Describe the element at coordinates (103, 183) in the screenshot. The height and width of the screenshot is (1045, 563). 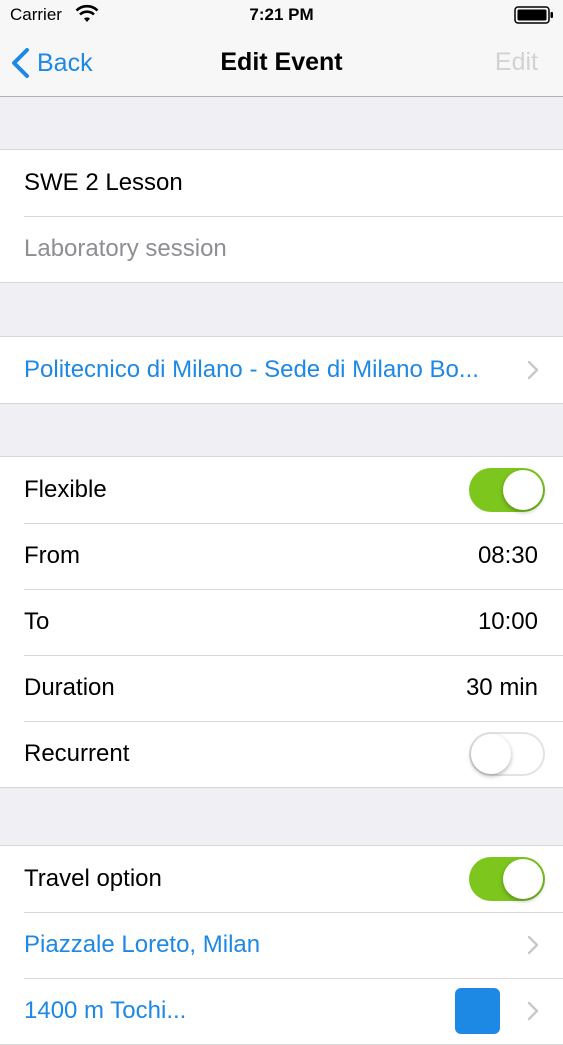
I see `event-title-field: SWE 2 Lesson` at that location.